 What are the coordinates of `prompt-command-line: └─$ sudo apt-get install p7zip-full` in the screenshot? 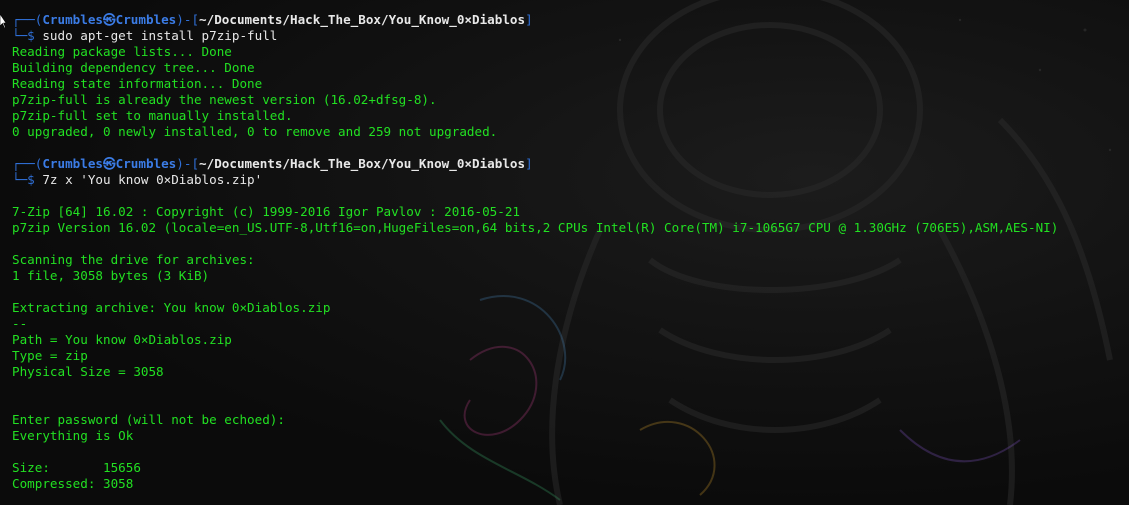 It's located at (570, 36).